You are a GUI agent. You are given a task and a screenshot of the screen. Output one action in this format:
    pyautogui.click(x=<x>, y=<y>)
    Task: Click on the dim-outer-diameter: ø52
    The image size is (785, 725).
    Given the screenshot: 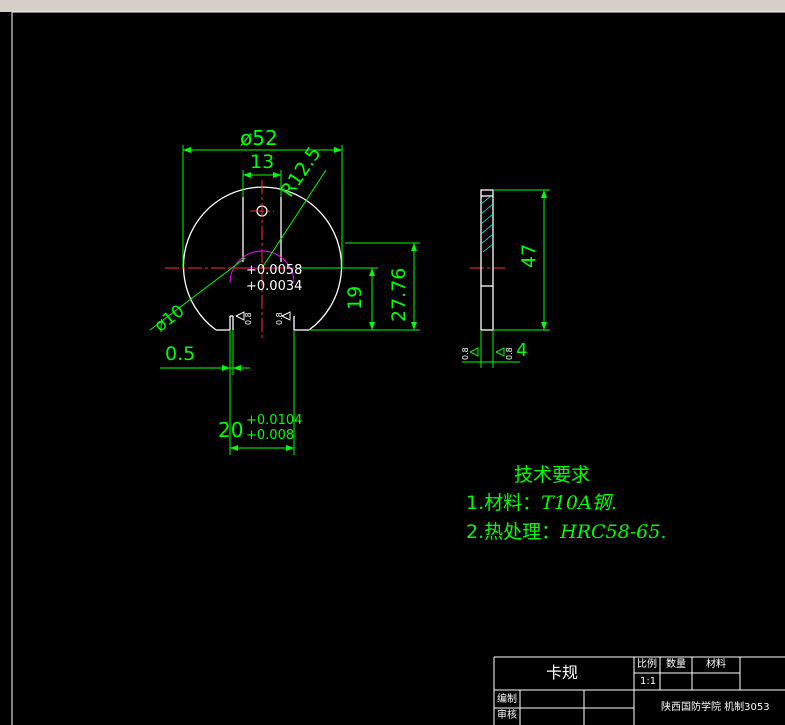 What is the action you would take?
    pyautogui.click(x=259, y=138)
    